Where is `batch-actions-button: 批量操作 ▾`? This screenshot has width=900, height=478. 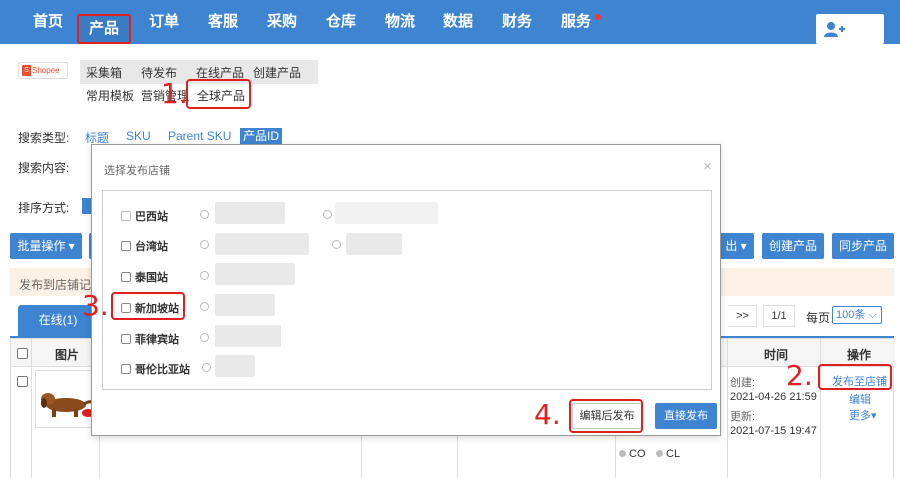 batch-actions-button: 批量操作 ▾ is located at coordinates (46, 246).